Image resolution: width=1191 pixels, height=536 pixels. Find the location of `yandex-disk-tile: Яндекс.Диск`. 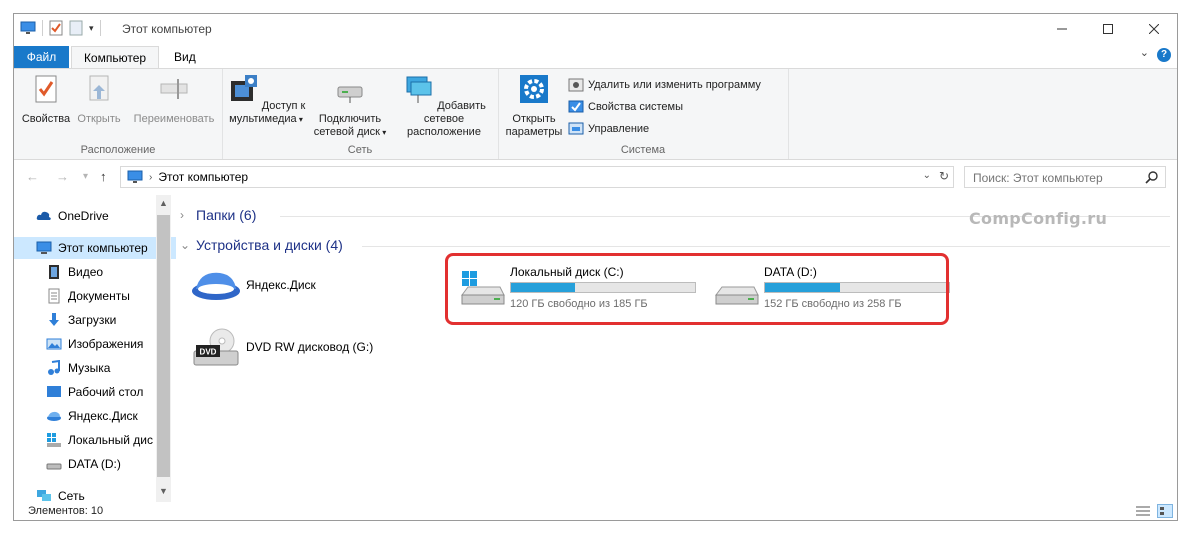

yandex-disk-tile: Яндекс.Диск is located at coordinates (253, 285).